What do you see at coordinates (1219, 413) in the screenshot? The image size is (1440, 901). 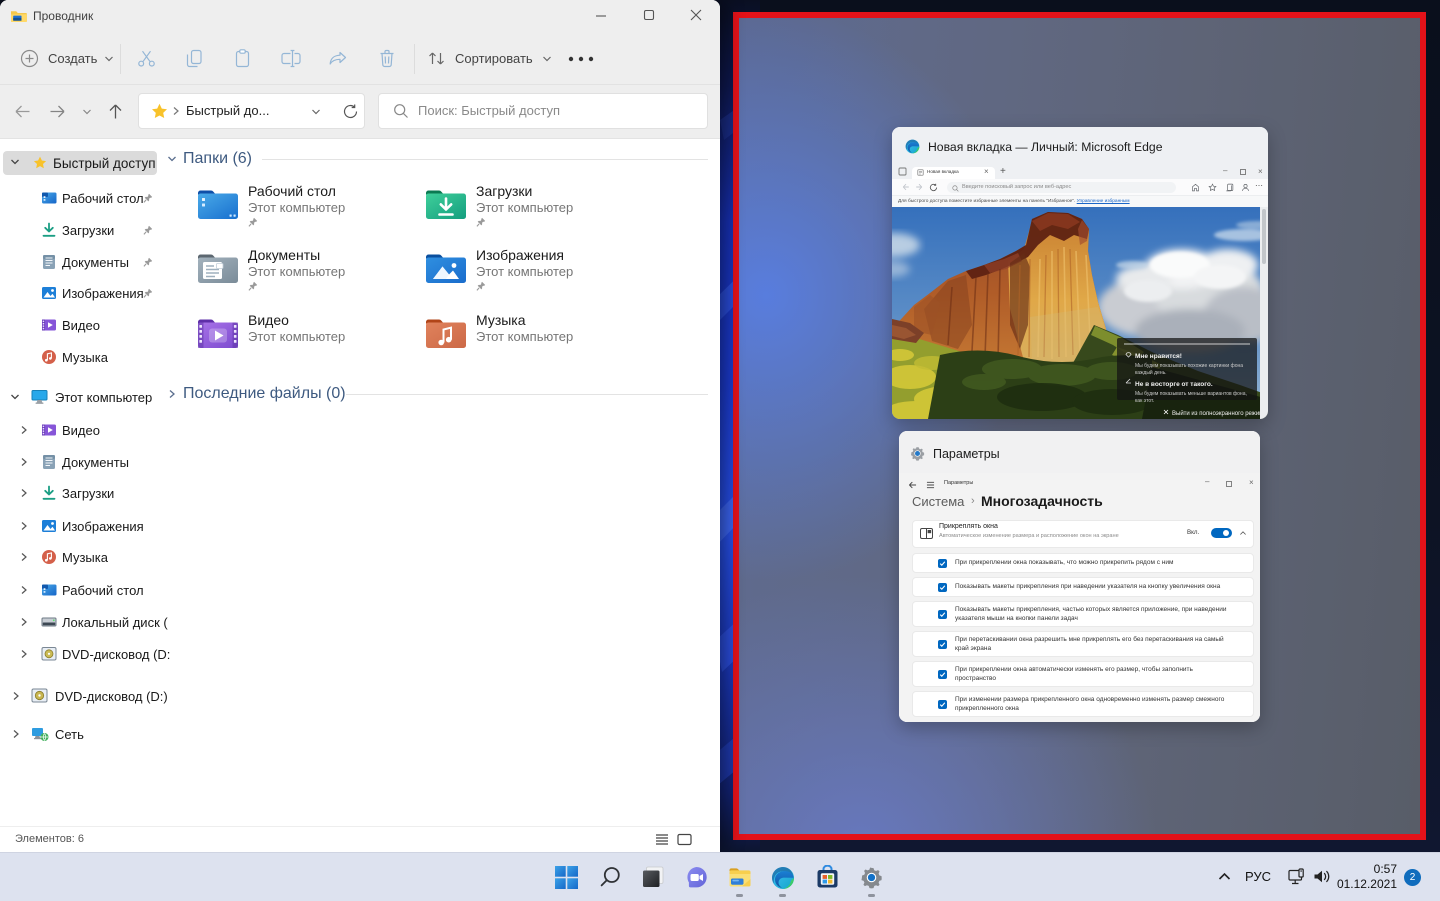 I see `svg-text: Выйти из полноэкранного режима` at bounding box center [1219, 413].